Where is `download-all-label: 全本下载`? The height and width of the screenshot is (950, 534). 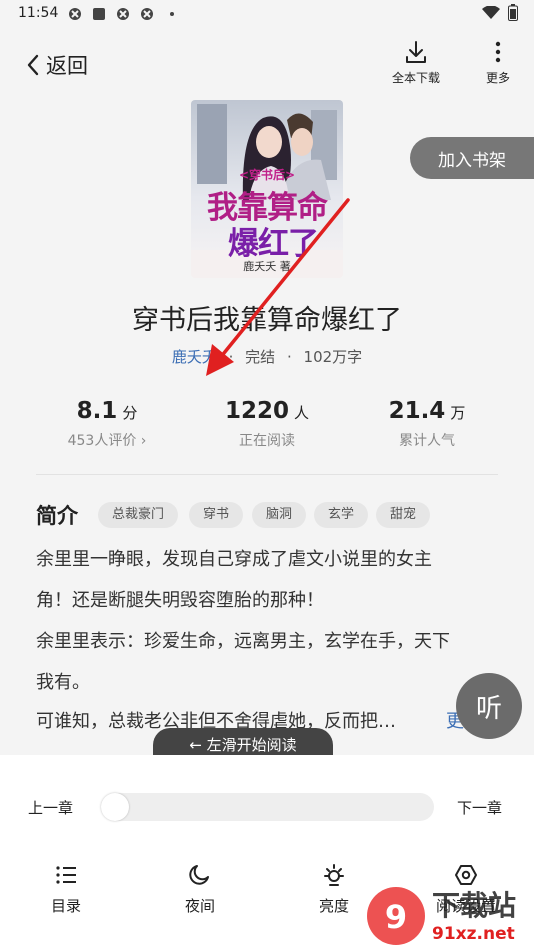
download-all-label: 全本下载 is located at coordinates (416, 78).